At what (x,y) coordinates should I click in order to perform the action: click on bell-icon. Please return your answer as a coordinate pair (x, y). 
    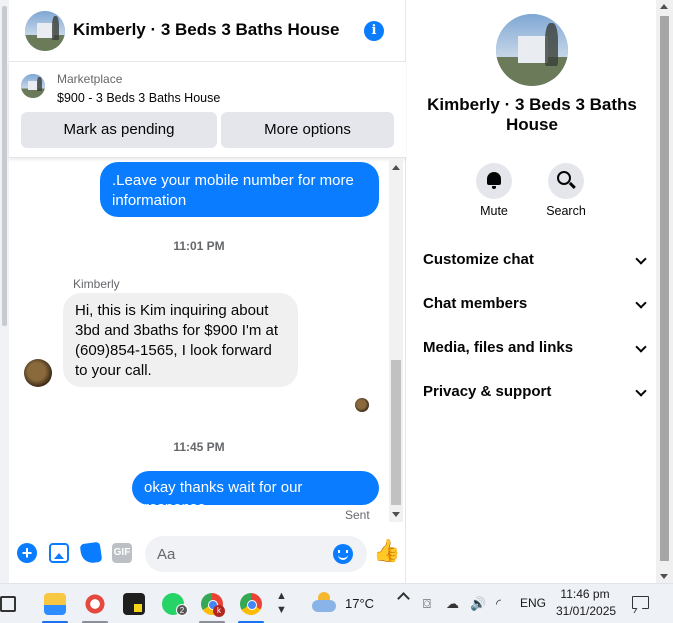
    Looking at the image, I should click on (494, 180).